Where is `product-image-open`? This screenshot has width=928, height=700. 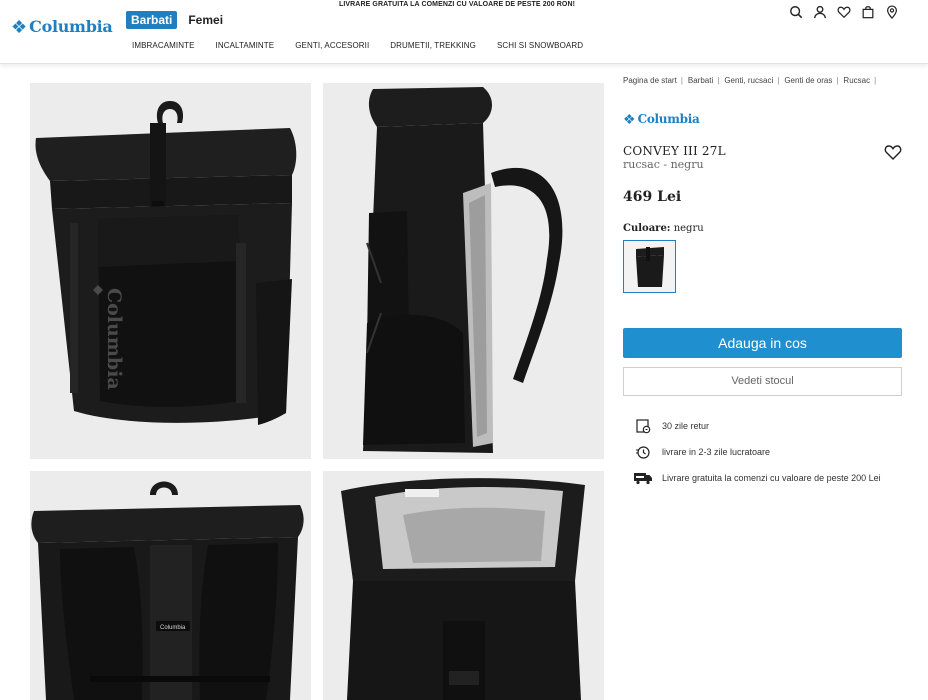
product-image-open is located at coordinates (463, 585).